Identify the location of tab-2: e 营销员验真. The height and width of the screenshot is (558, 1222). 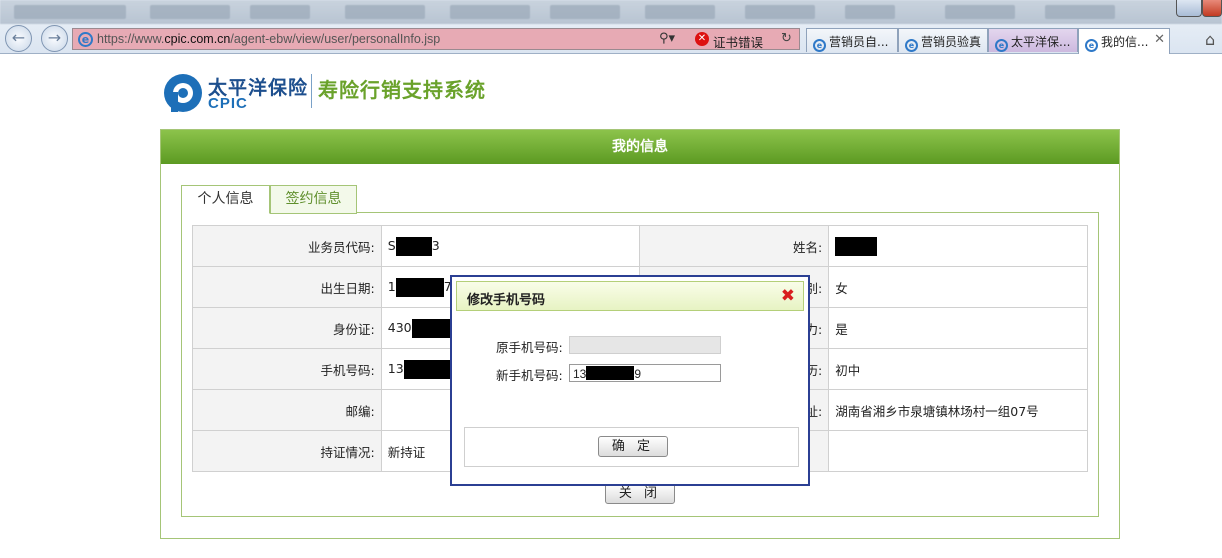
(943, 40).